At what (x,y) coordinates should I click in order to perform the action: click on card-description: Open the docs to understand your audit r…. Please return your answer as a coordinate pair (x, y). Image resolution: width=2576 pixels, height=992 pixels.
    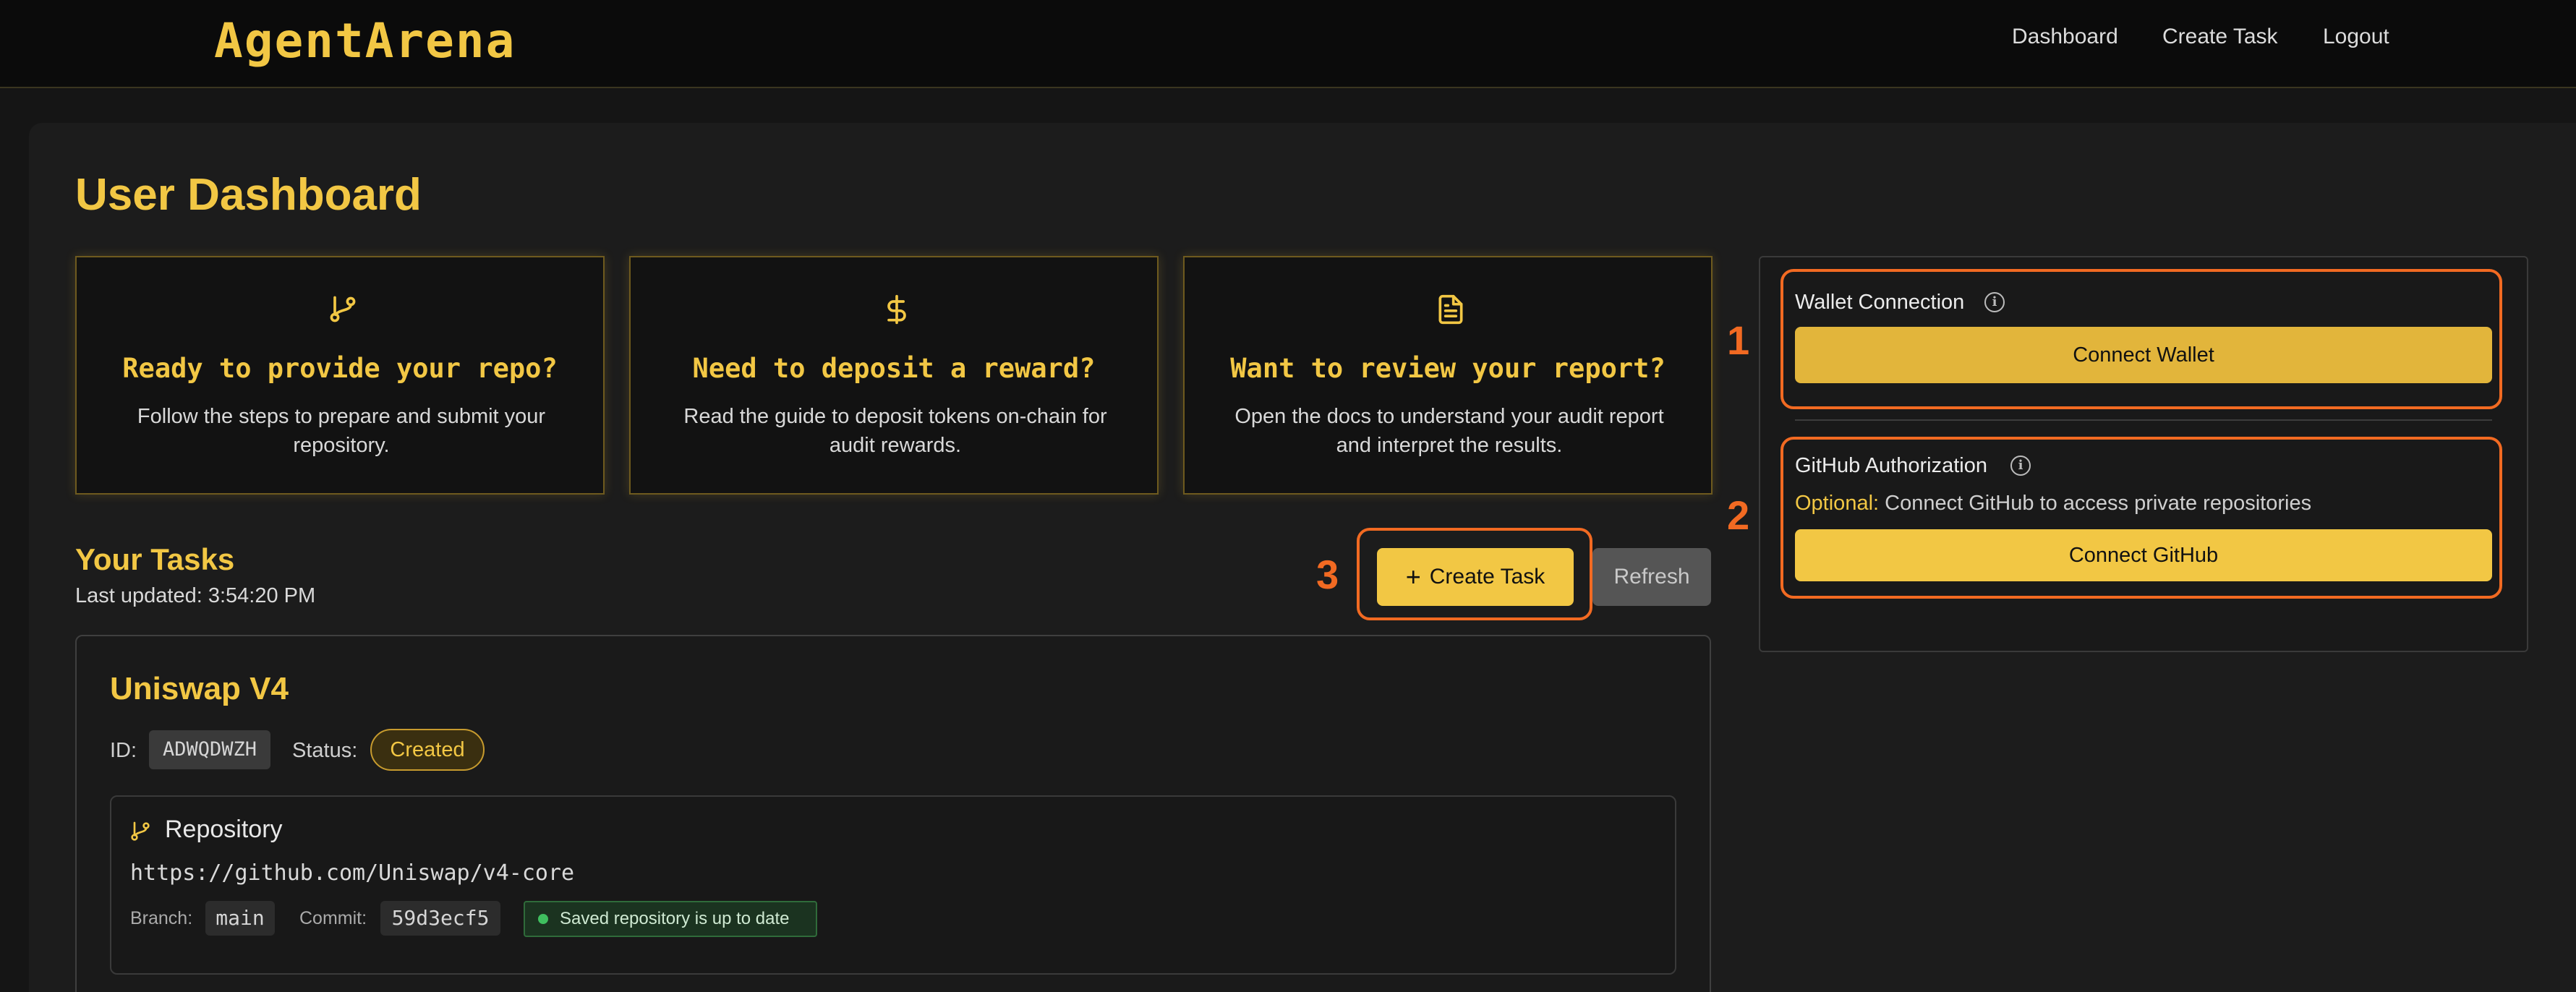
    Looking at the image, I should click on (1449, 431).